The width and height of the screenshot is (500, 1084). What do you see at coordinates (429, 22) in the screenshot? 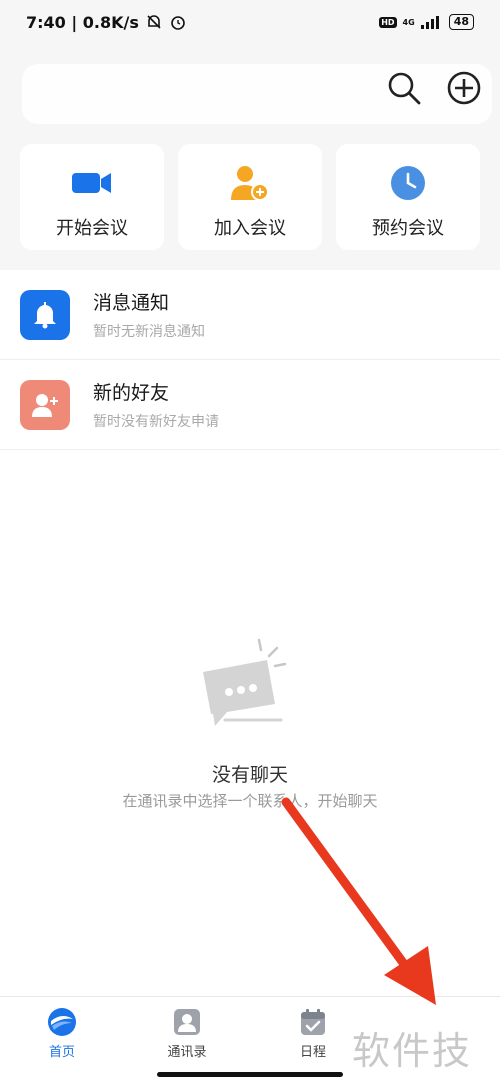
I see `signal-icon` at bounding box center [429, 22].